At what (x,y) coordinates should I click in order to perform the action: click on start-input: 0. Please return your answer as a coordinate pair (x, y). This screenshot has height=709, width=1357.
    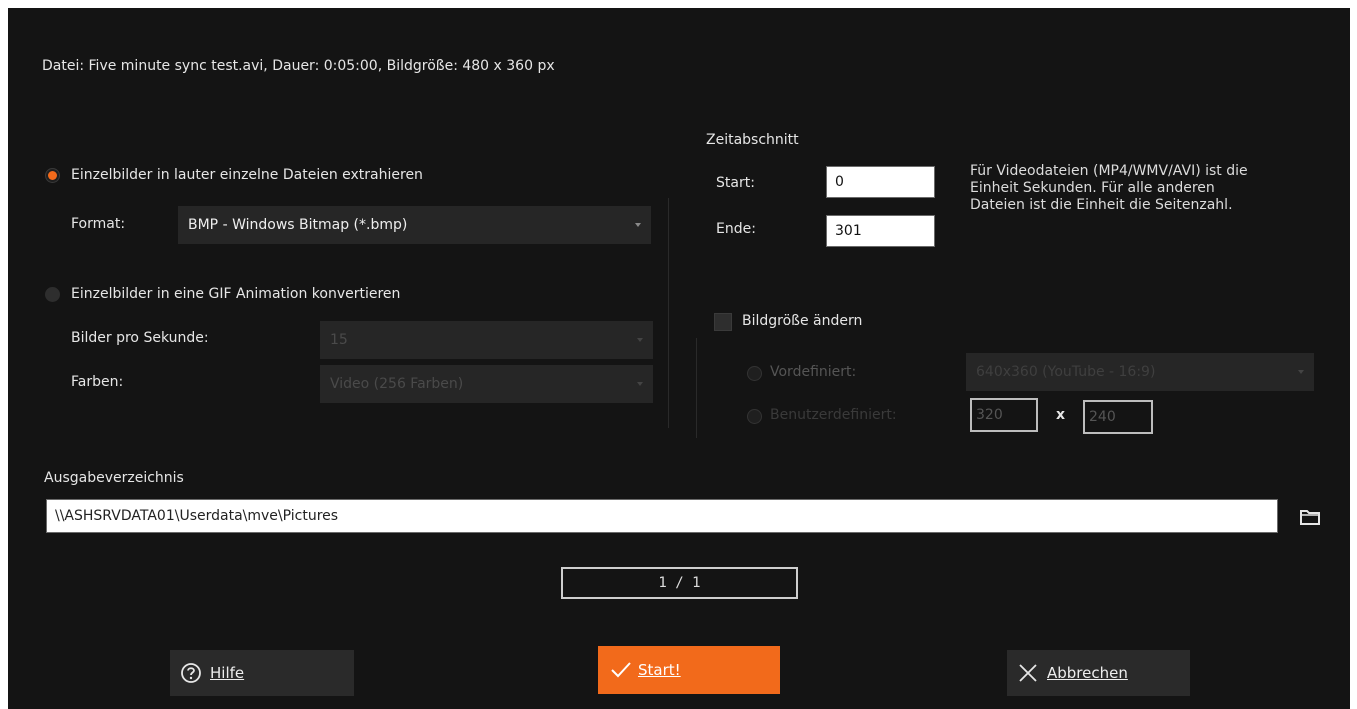
    Looking at the image, I should click on (880, 182).